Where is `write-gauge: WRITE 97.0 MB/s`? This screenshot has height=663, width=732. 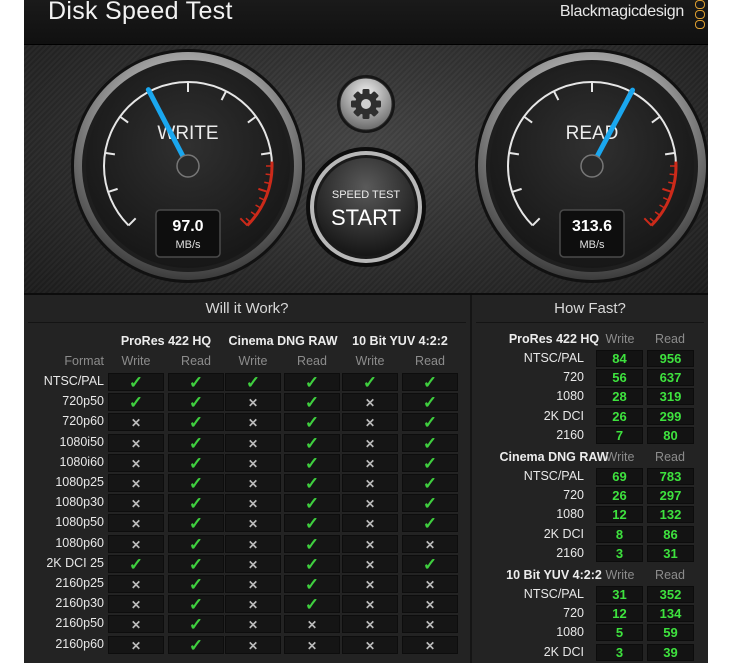 write-gauge: WRITE 97.0 MB/s is located at coordinates (188, 166).